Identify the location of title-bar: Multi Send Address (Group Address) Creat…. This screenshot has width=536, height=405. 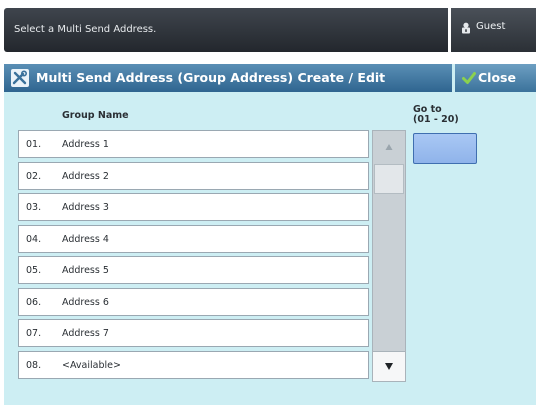
(228, 78).